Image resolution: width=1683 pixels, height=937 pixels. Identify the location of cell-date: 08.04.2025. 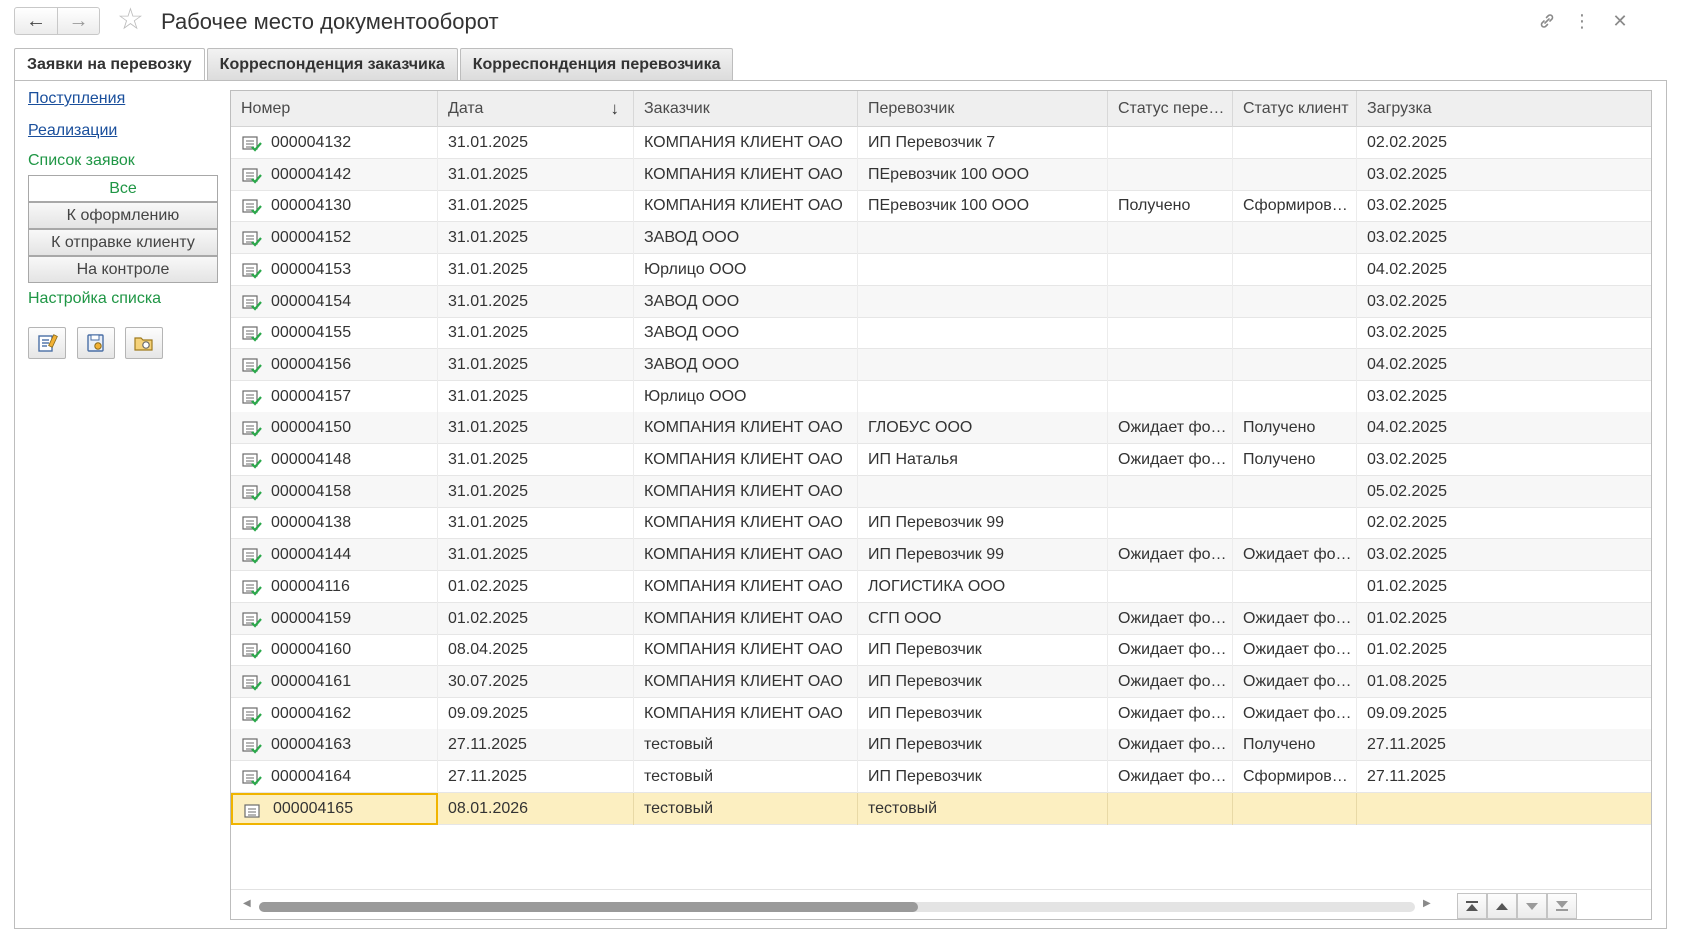
(536, 650).